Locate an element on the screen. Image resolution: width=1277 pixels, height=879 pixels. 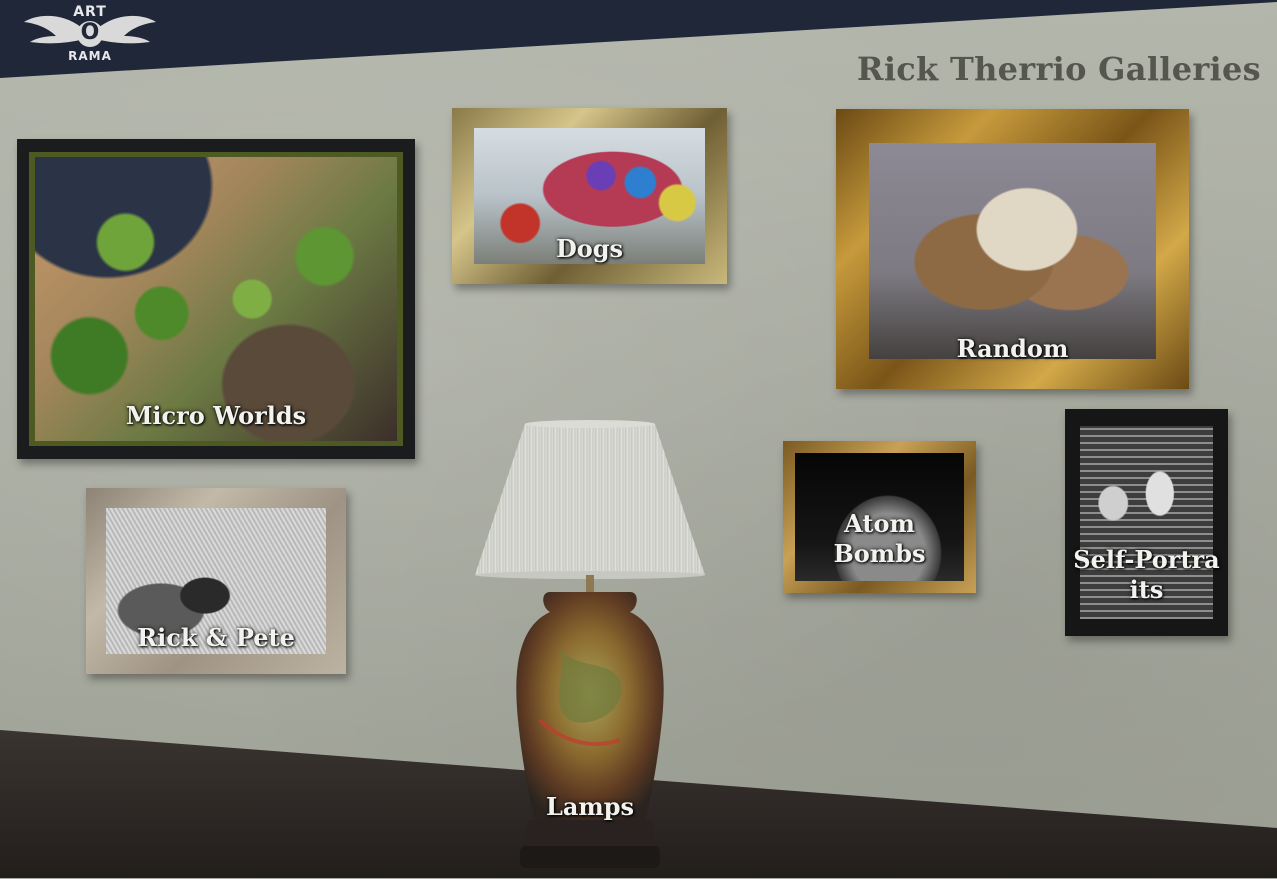
gallery-label: Self-Portraits is located at coordinates (1146, 574).